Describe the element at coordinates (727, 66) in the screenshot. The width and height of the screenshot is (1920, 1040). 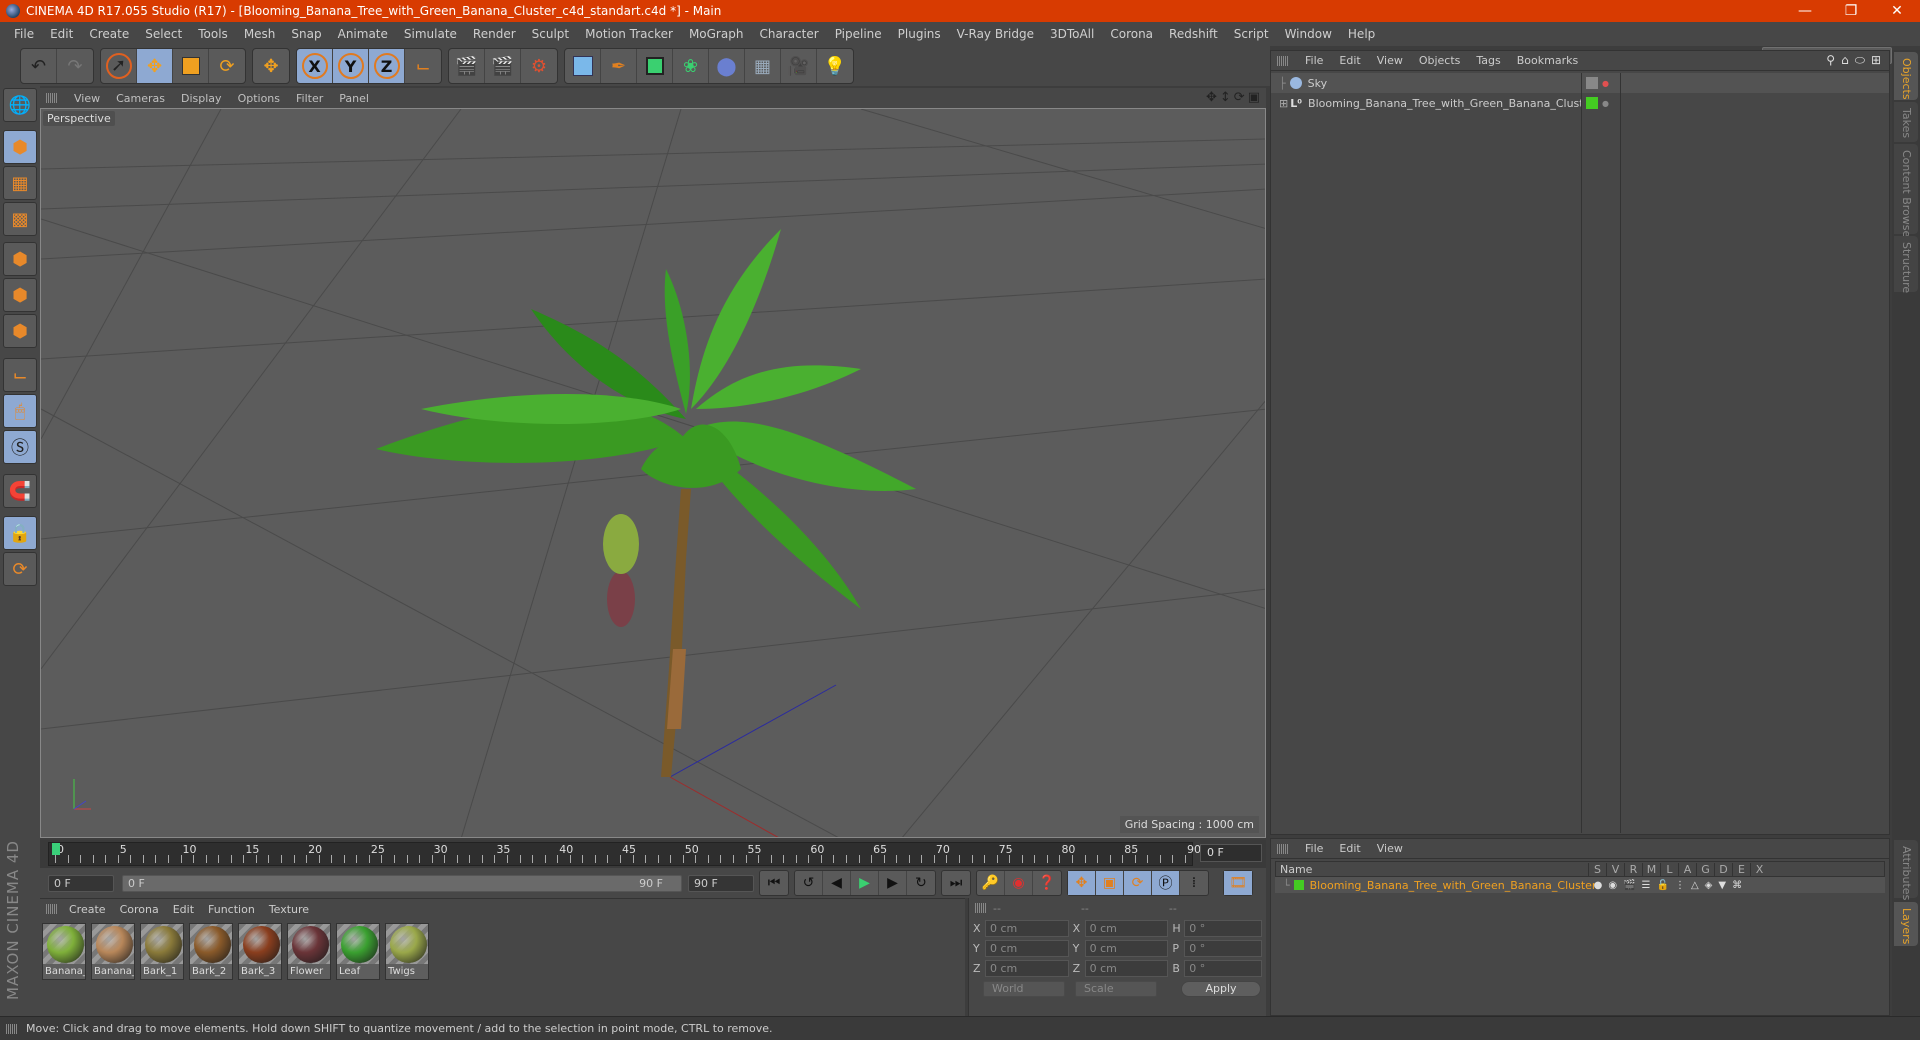
I see `deformer-icon: ⬤` at that location.